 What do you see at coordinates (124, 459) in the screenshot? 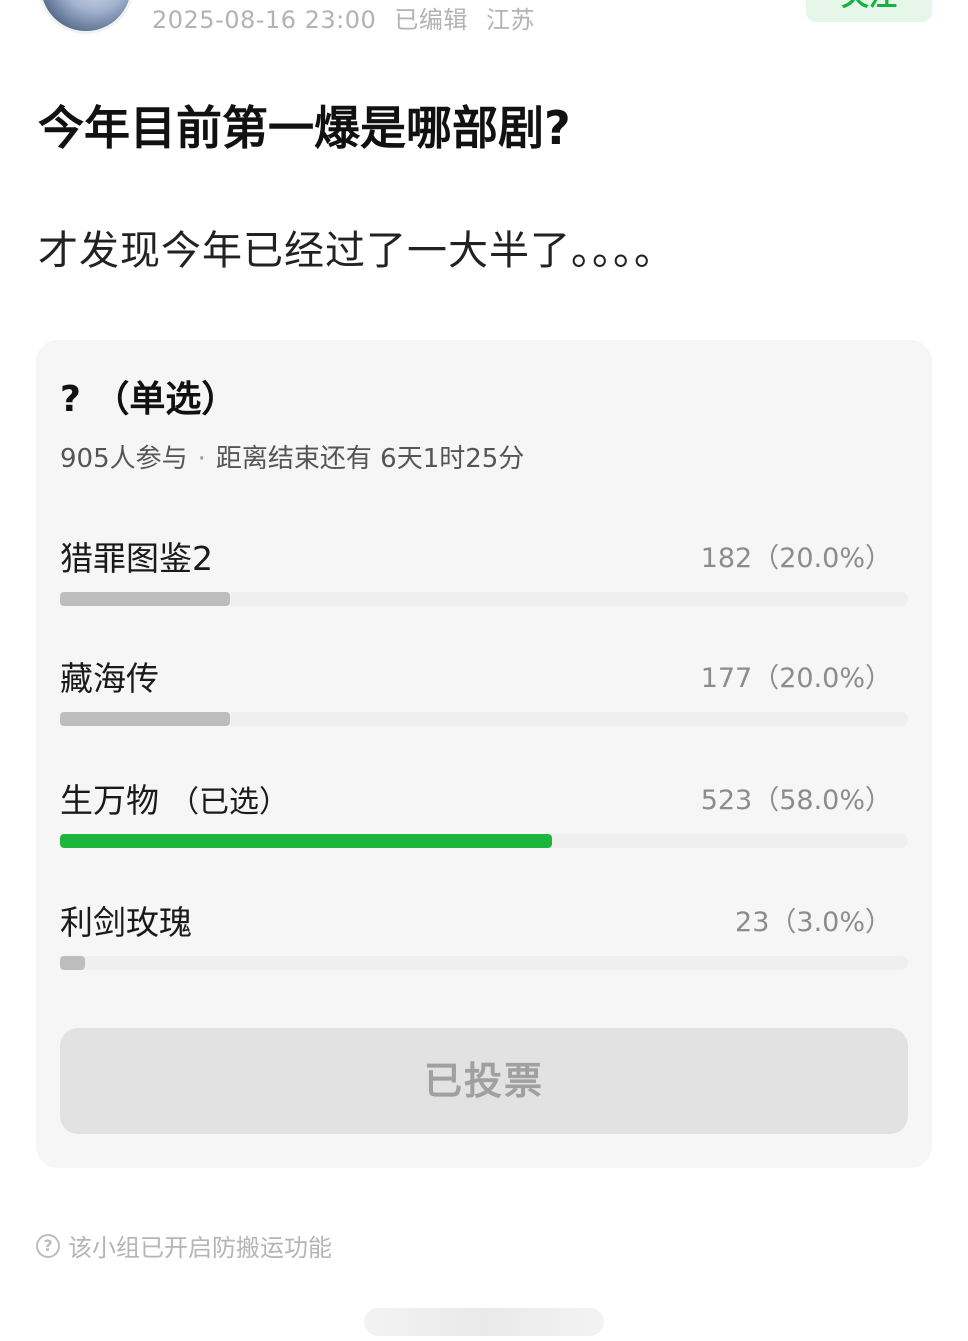
I see `poll-participants: 905人参与` at bounding box center [124, 459].